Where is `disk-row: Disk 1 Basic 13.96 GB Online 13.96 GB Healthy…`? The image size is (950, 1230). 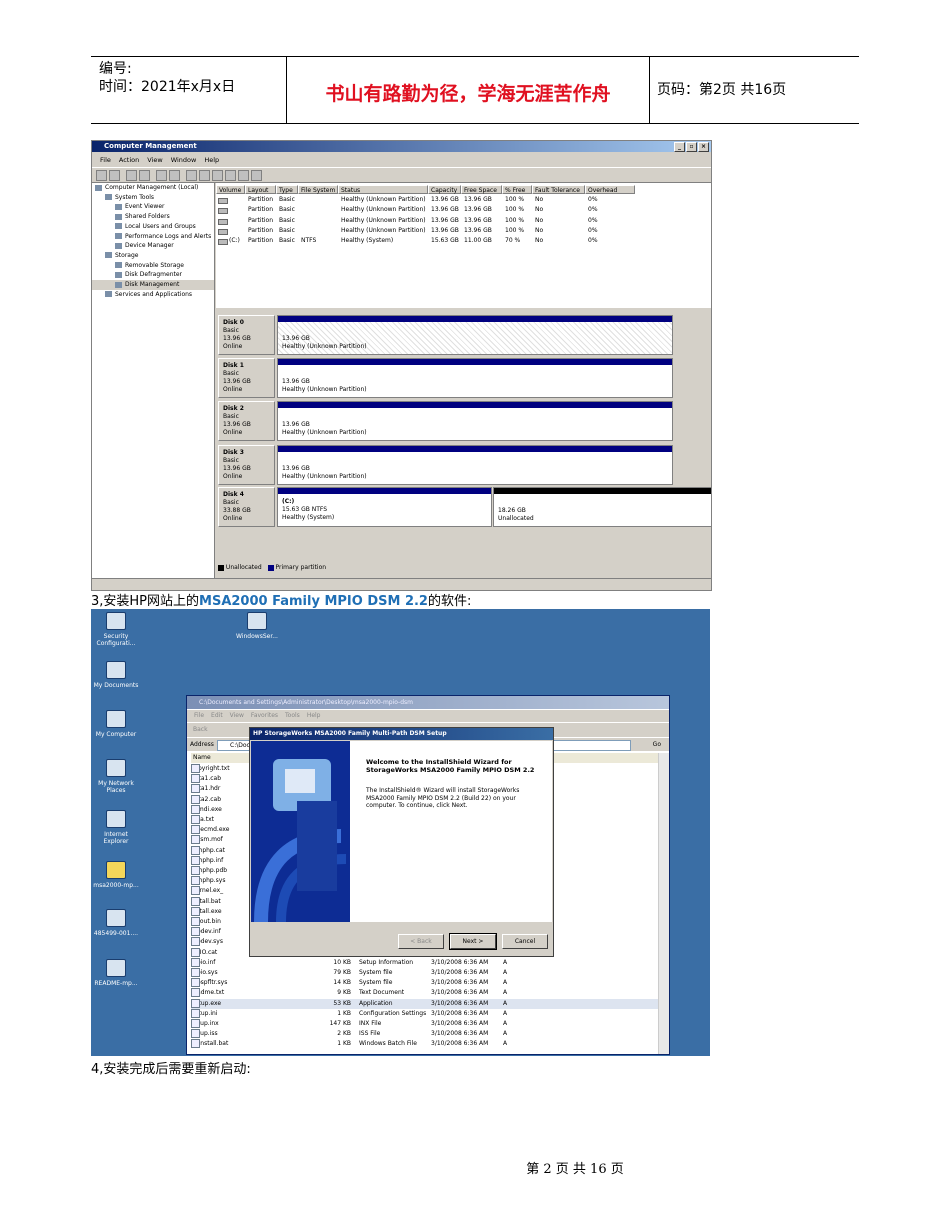 disk-row: Disk 1 Basic 13.96 GB Online 13.96 GB Healthy… is located at coordinates (445, 378).